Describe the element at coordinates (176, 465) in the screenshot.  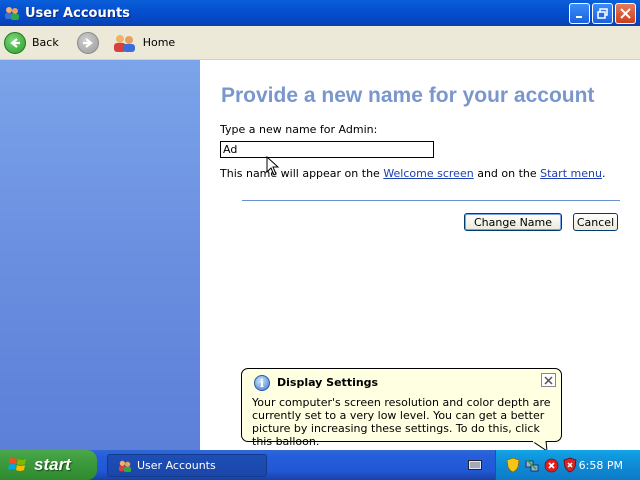
I see `taskbar-item-label: User Accounts` at that location.